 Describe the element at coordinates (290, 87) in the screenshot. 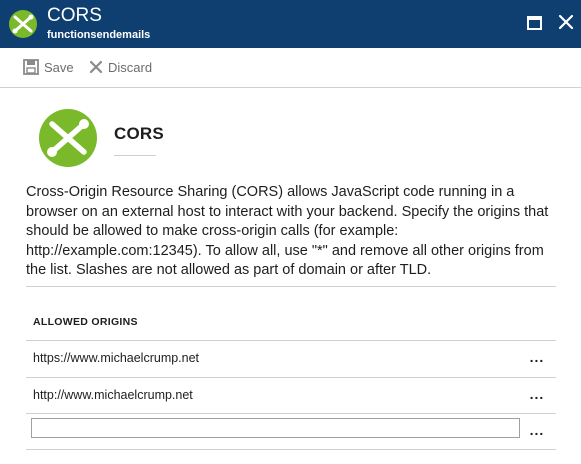

I see `toolbar-divider` at that location.